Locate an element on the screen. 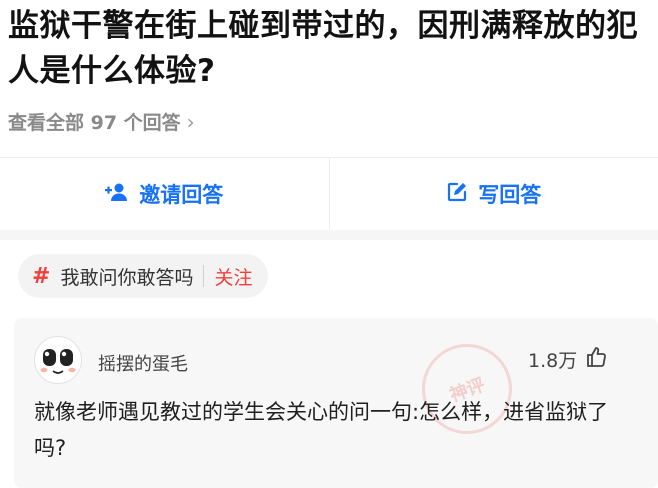 Image resolution: width=658 pixels, height=488 pixels. view-all-label: 查看全部 97 个回答 is located at coordinates (94, 121).